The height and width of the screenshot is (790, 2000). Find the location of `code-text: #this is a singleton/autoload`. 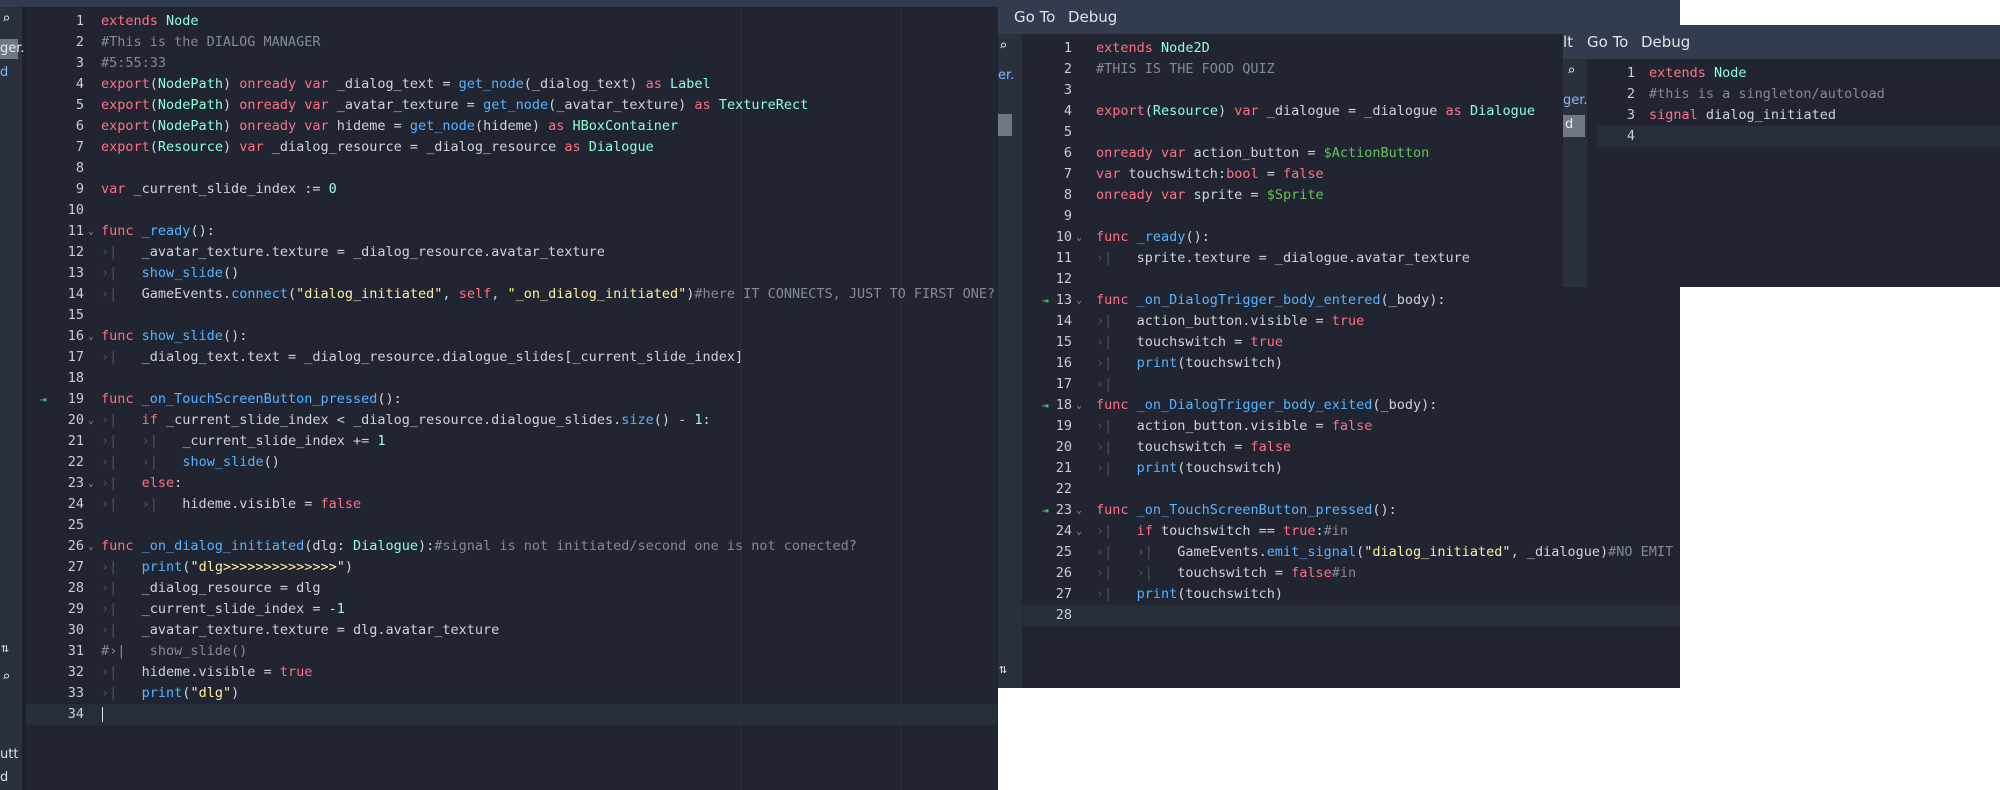

code-text: #this is a singleton/autoload is located at coordinates (1767, 94).